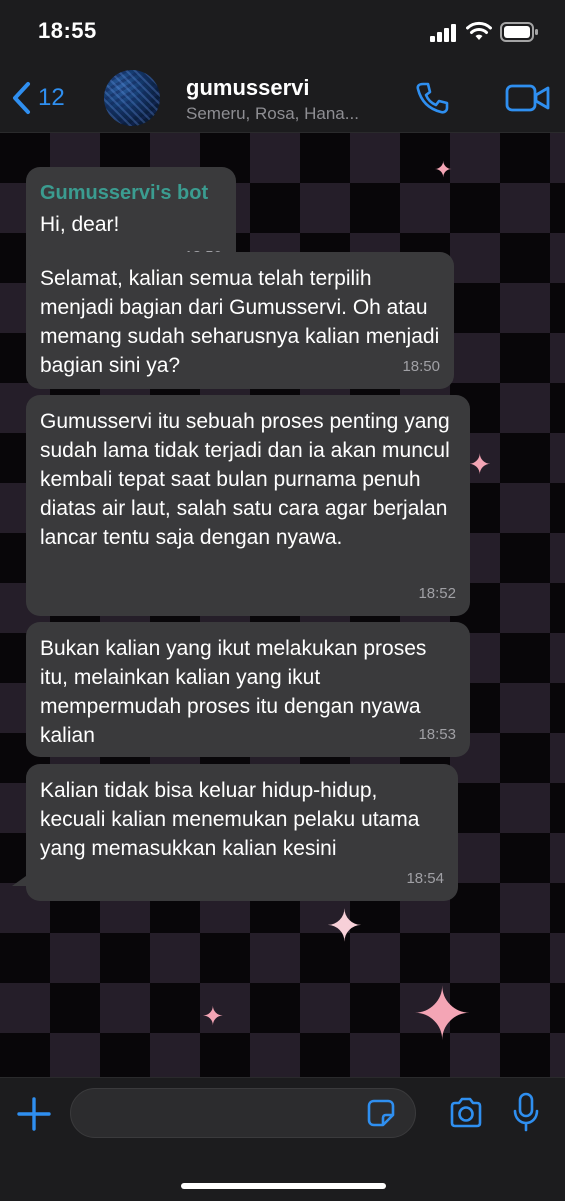  What do you see at coordinates (443, 33) in the screenshot?
I see `signal-icon` at bounding box center [443, 33].